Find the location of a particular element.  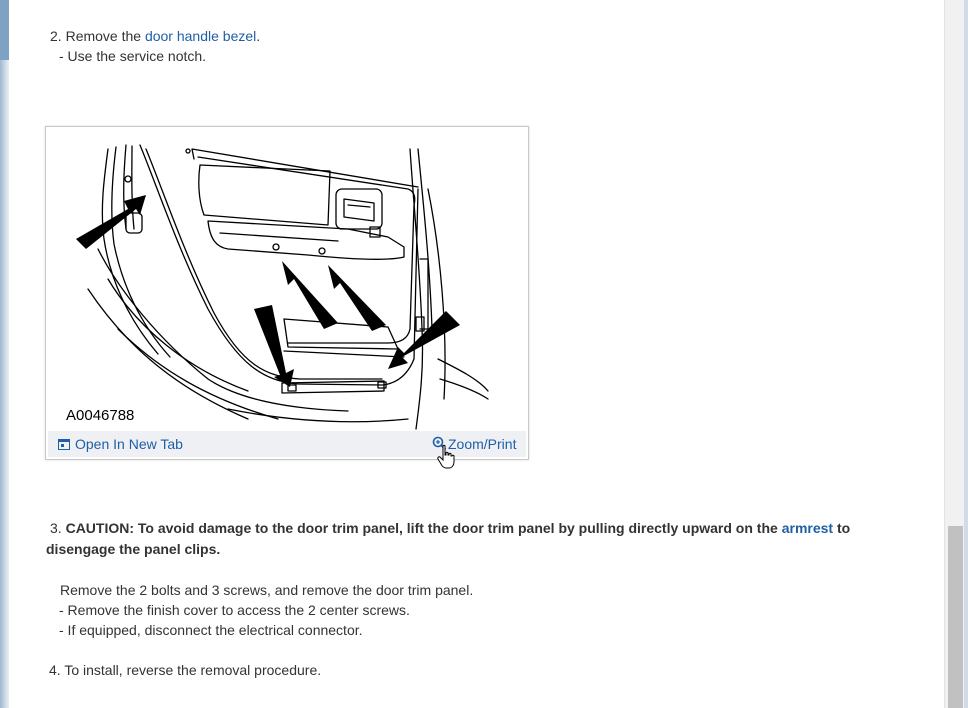

step-3-number: 3. is located at coordinates (56, 528).